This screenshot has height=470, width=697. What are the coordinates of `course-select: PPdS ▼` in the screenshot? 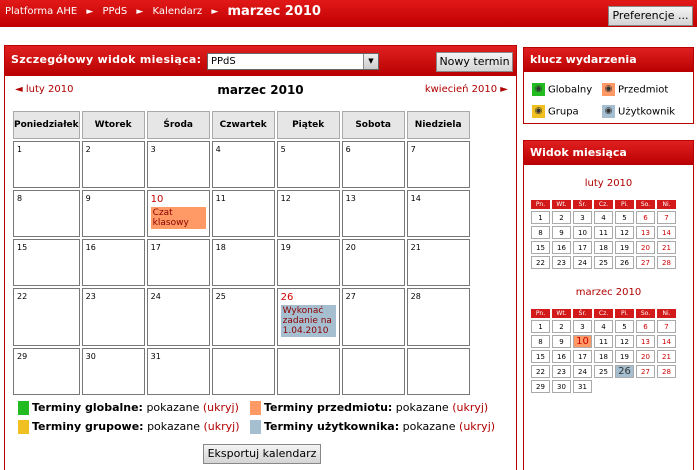 It's located at (293, 61).